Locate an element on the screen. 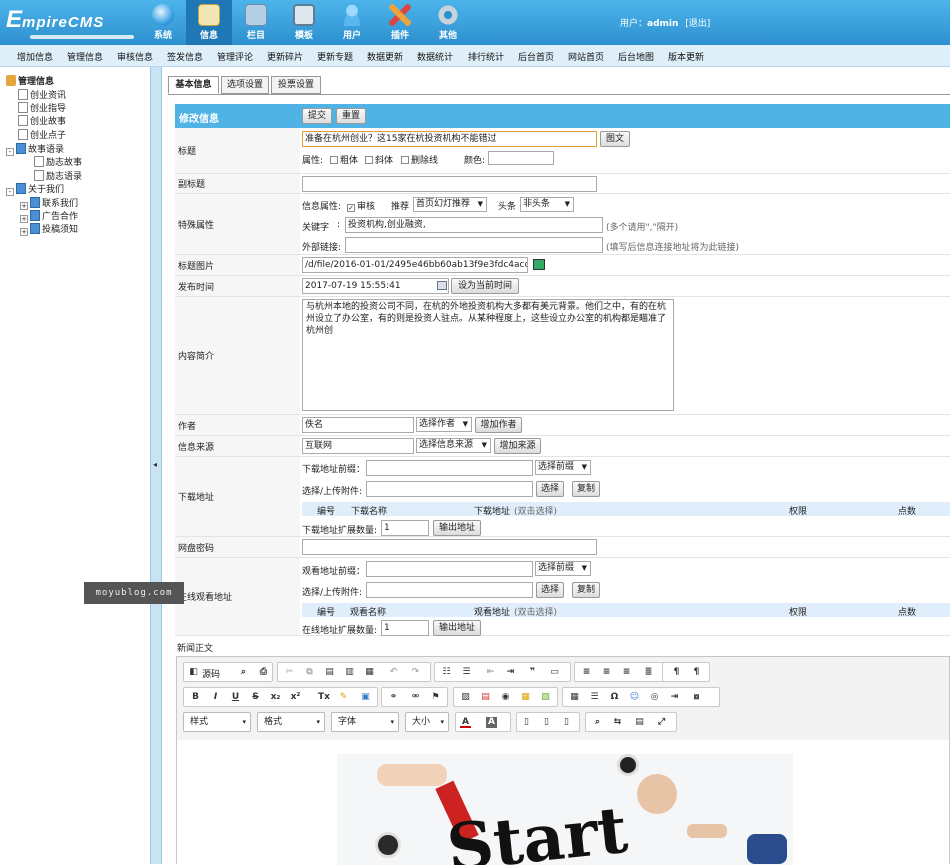 This screenshot has width=950, height=865. undo-icon: ↶ is located at coordinates (393, 672).